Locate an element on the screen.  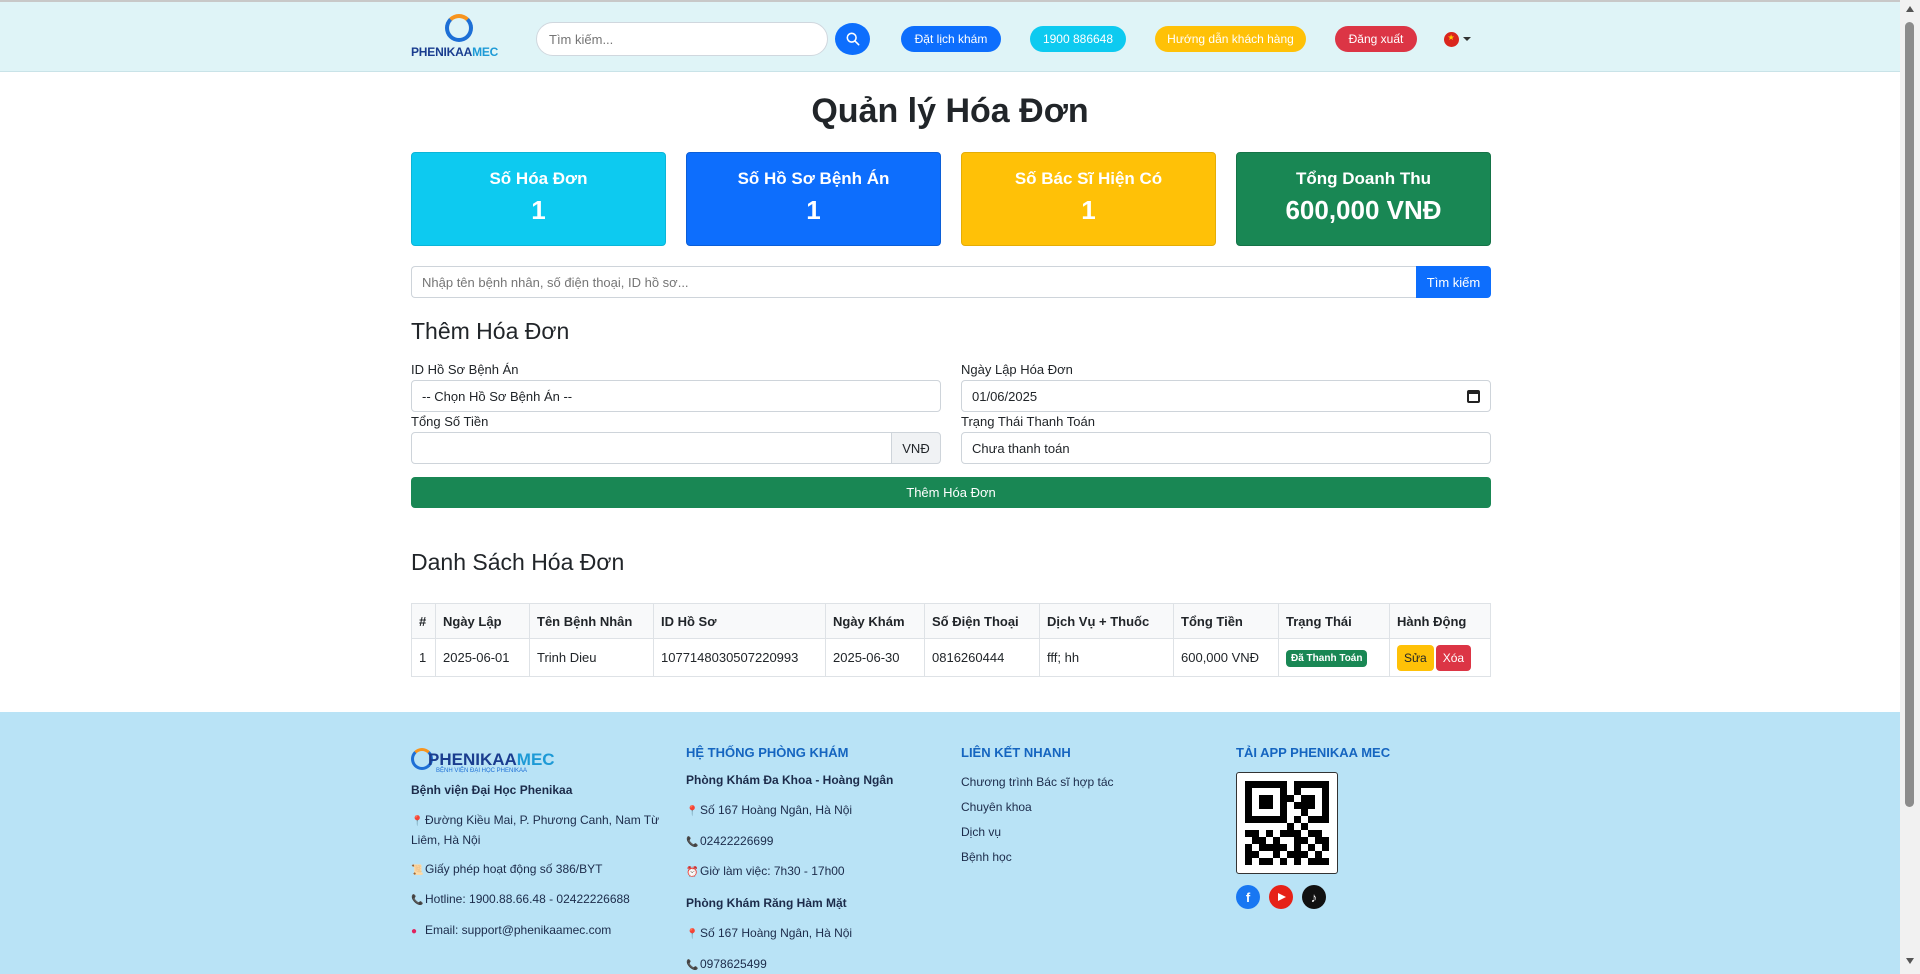
header-search-input is located at coordinates (682, 39).